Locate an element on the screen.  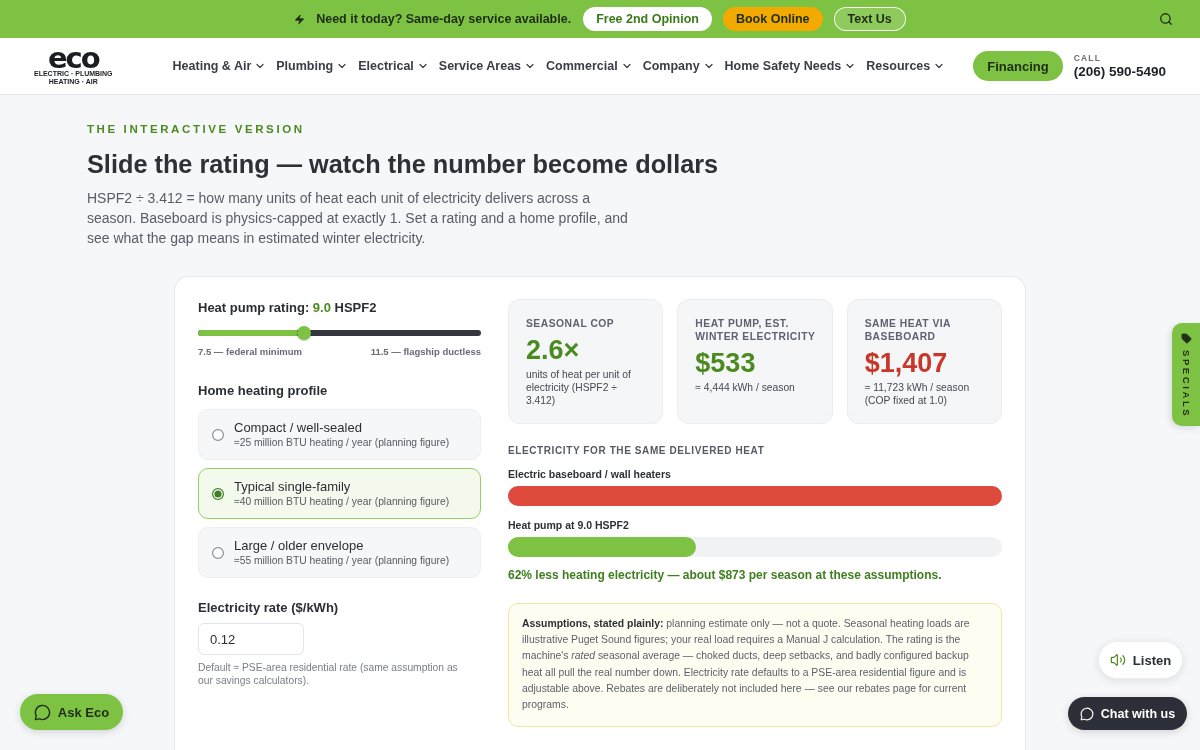
section-eyebrow: THE INTERACTIVE VERSION is located at coordinates (196, 129).